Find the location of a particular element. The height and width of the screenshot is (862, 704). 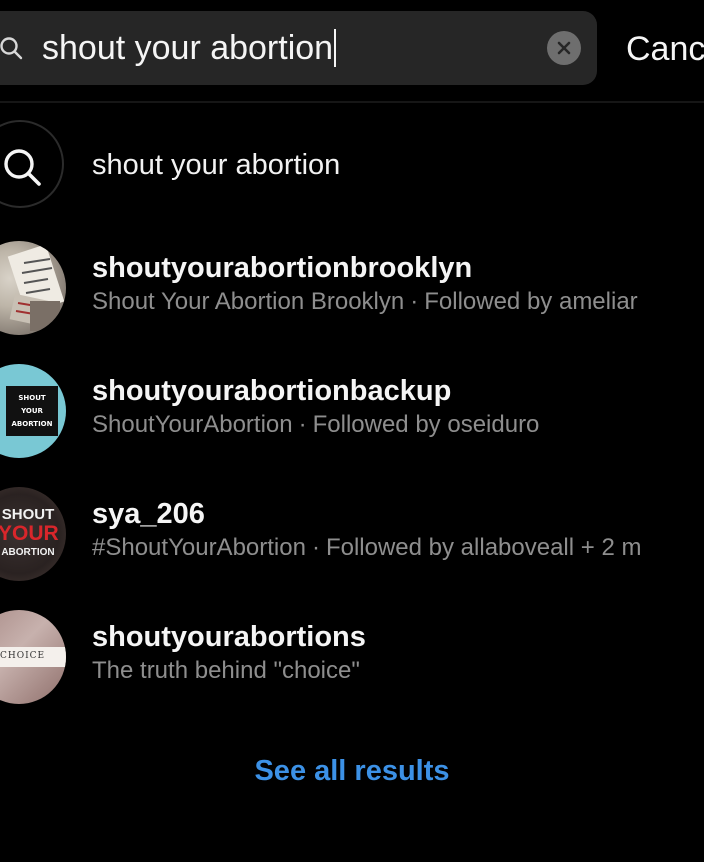

account-username: shoutyourabortionbackup is located at coordinates (272, 391).